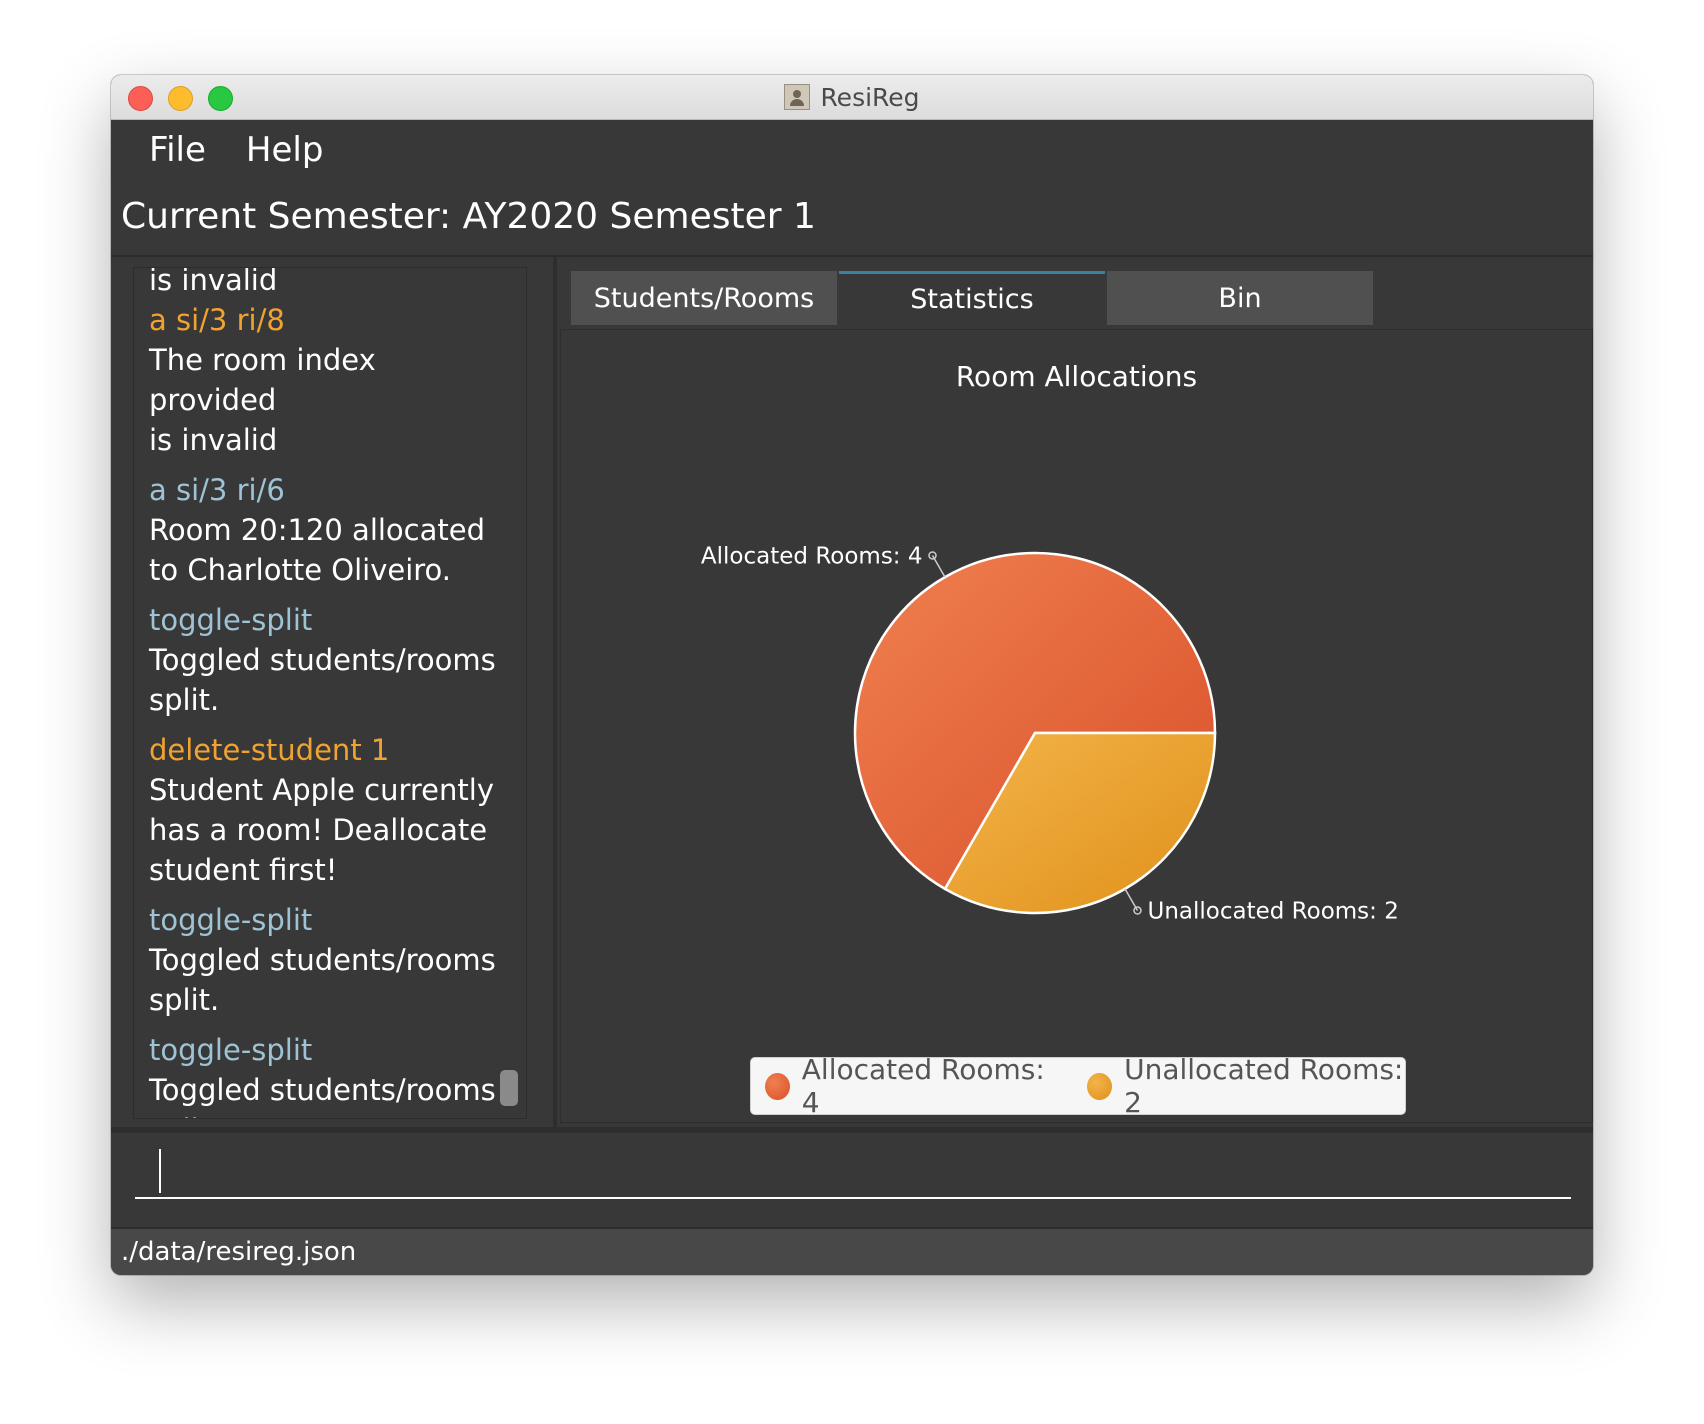 Image resolution: width=1704 pixels, height=1424 pixels. Describe the element at coordinates (1264, 1086) in the screenshot. I see `legend-label-unallocated: Unallocated Rooms: 2` at that location.